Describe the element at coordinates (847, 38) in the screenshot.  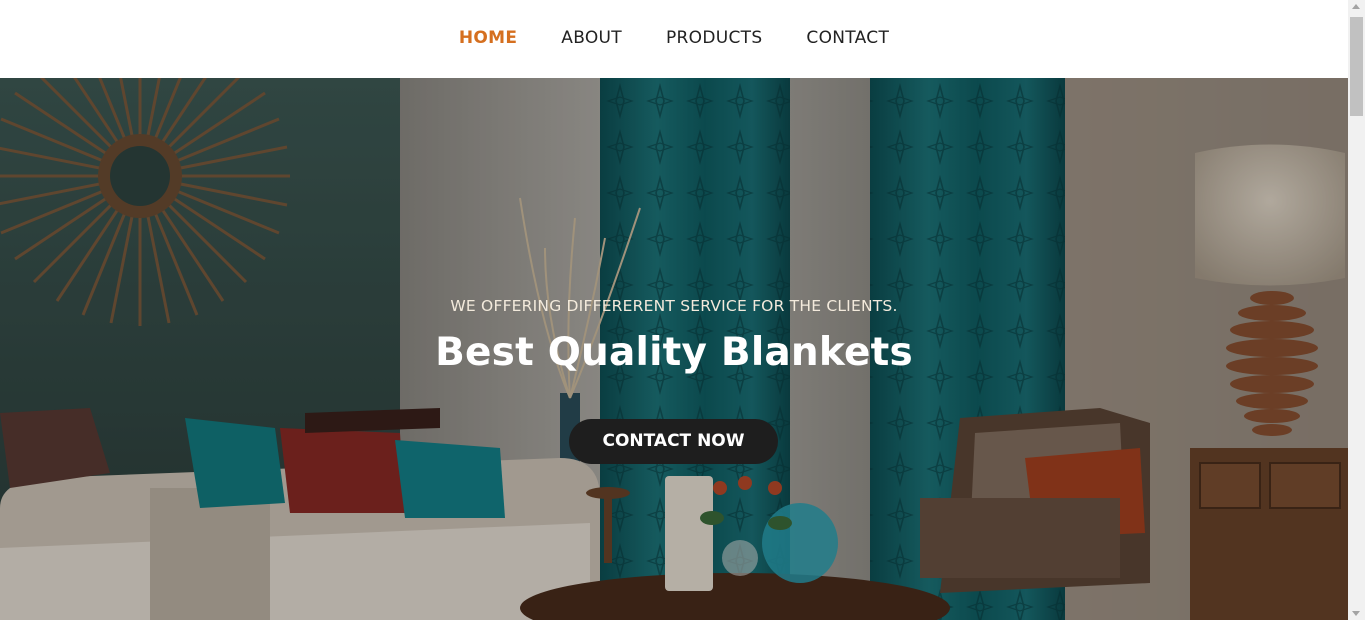
I see `nav-item-contact: CONTACT` at that location.